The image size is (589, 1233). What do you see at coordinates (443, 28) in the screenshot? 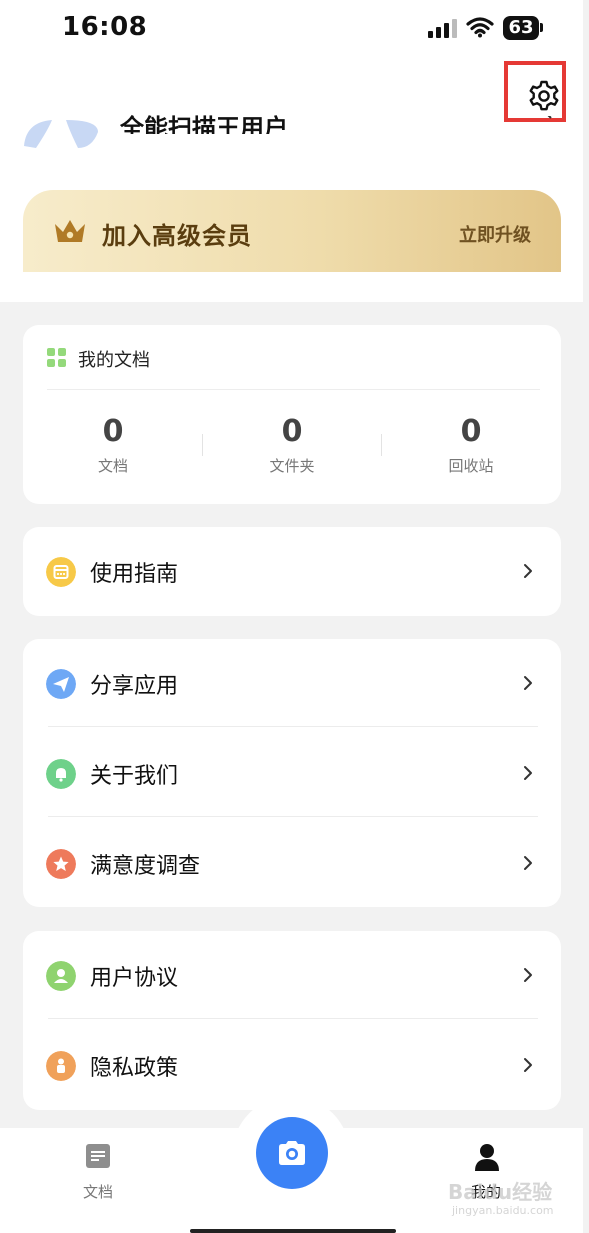
I see `cellular-signal-icon` at bounding box center [443, 28].